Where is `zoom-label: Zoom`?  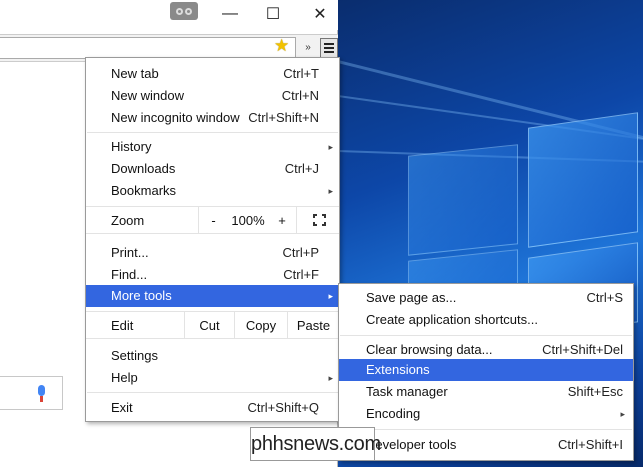 zoom-label: Zoom is located at coordinates (128, 220).